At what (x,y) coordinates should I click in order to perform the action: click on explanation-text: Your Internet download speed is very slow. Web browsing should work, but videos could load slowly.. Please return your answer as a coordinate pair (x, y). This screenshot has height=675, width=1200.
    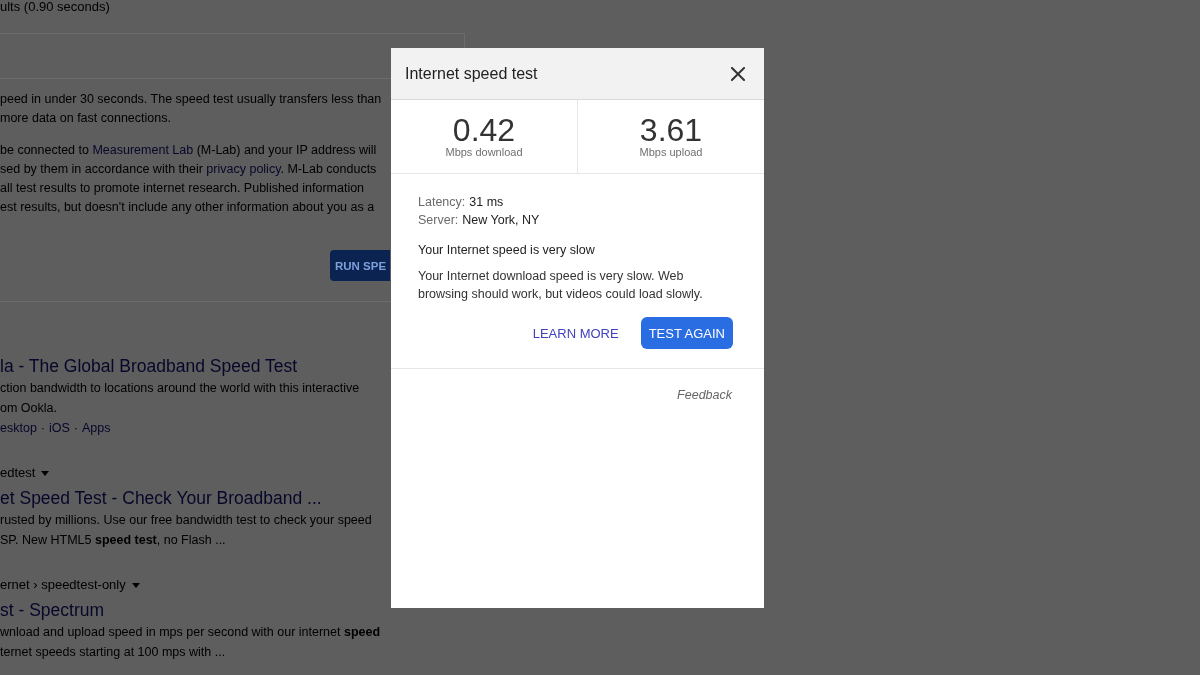
    Looking at the image, I should click on (561, 285).